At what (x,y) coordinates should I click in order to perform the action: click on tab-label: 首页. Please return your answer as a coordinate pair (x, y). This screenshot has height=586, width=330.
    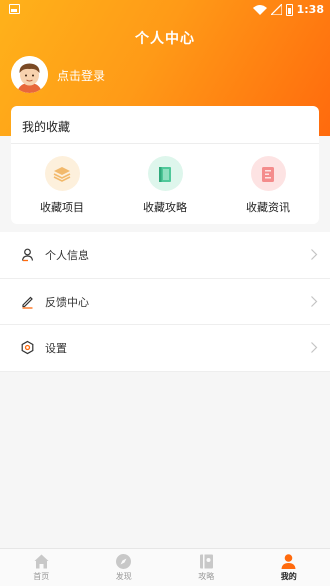
    Looking at the image, I should click on (41, 576).